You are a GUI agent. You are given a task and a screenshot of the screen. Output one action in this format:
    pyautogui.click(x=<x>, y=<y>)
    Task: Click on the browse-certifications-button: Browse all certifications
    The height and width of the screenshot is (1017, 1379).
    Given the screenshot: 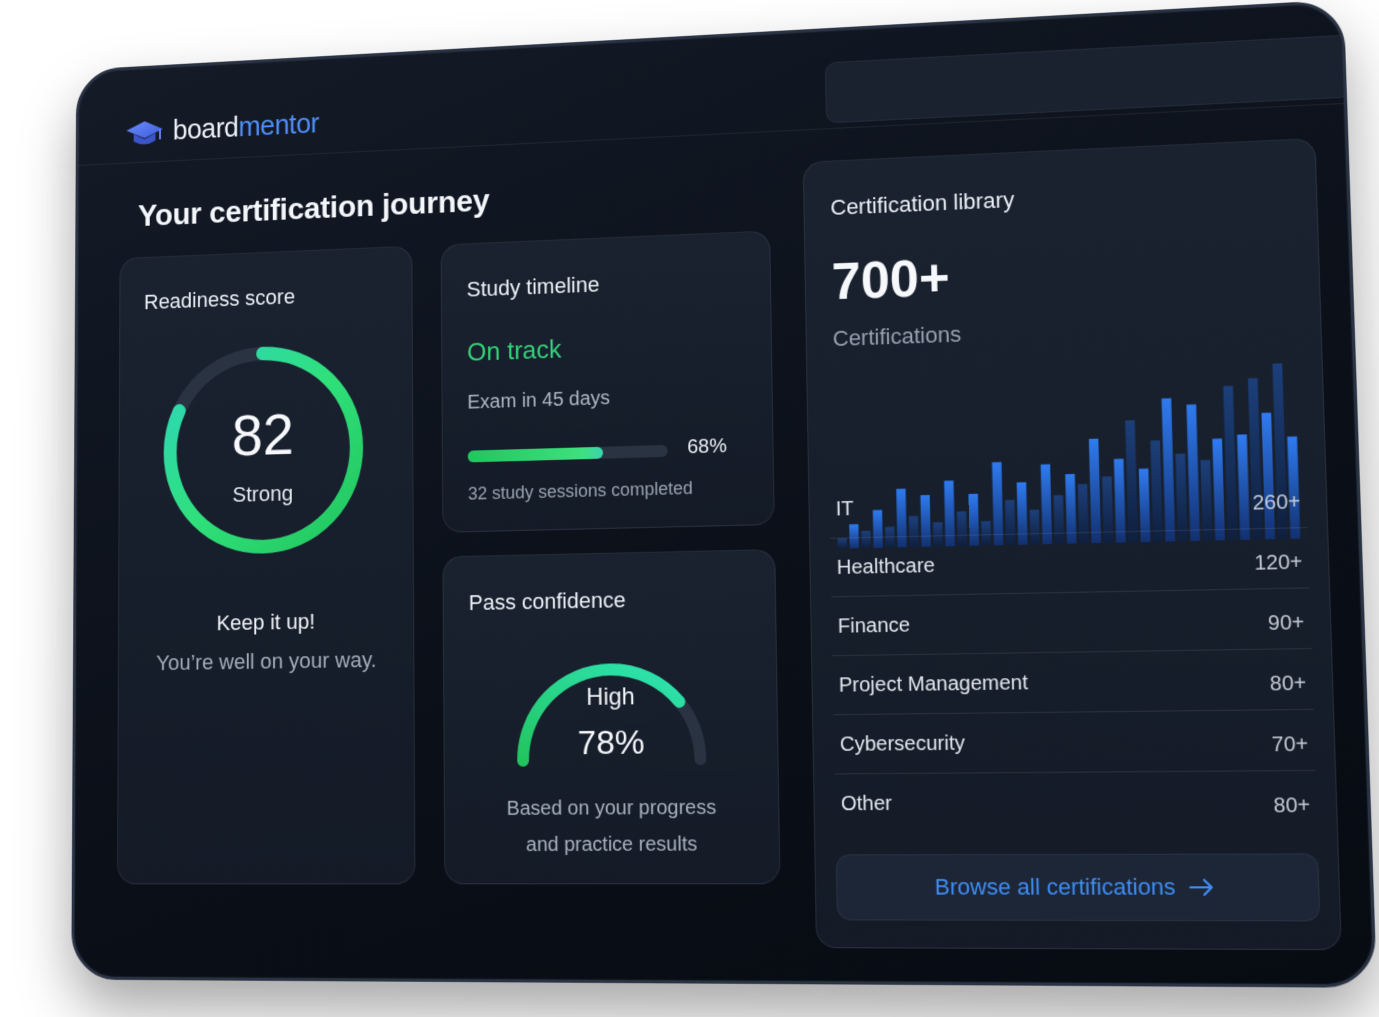 What is the action you would take?
    pyautogui.click(x=1078, y=887)
    